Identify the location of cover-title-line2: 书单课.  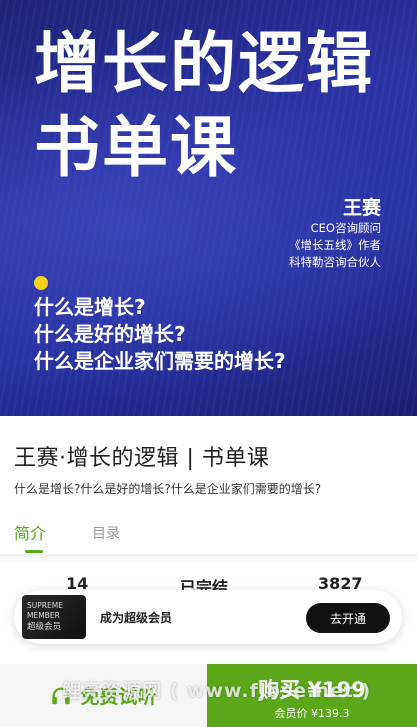
(136, 147).